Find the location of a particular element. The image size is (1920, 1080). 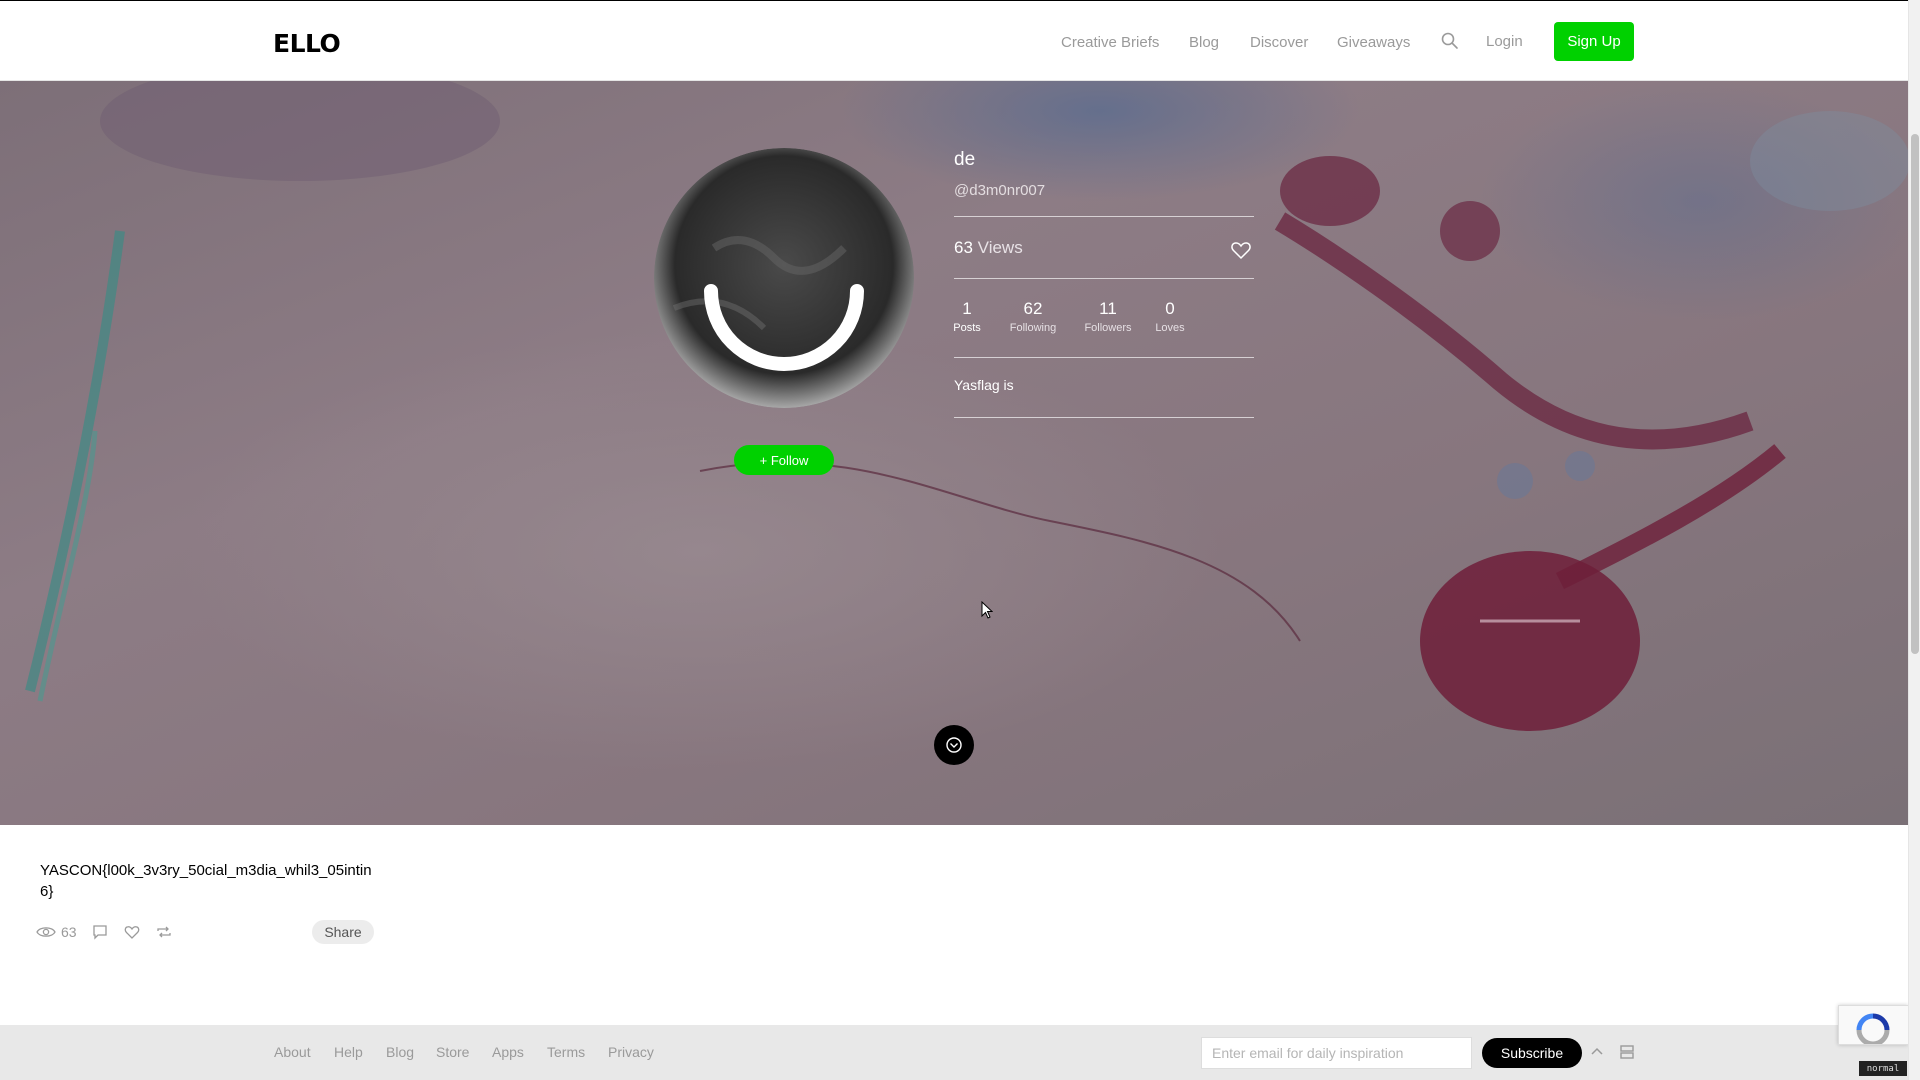

scrollbar-thumb is located at coordinates (1915, 394).